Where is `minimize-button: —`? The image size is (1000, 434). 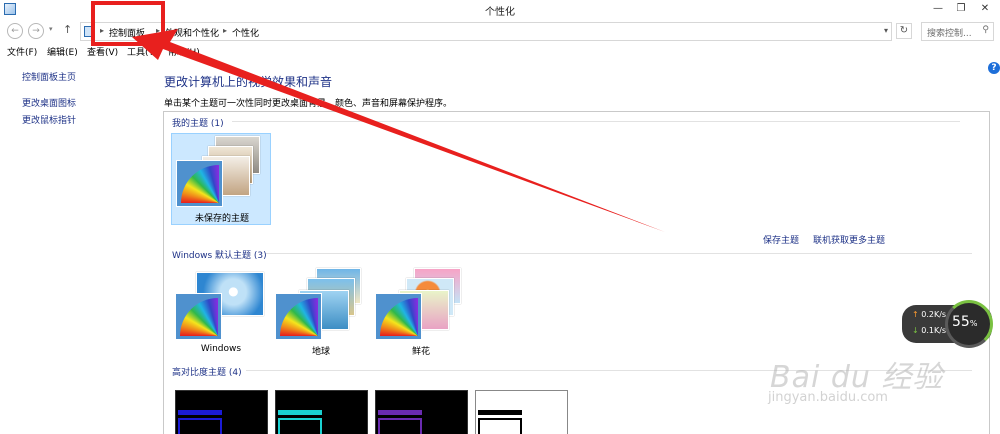 minimize-button: — is located at coordinates (938, 8).